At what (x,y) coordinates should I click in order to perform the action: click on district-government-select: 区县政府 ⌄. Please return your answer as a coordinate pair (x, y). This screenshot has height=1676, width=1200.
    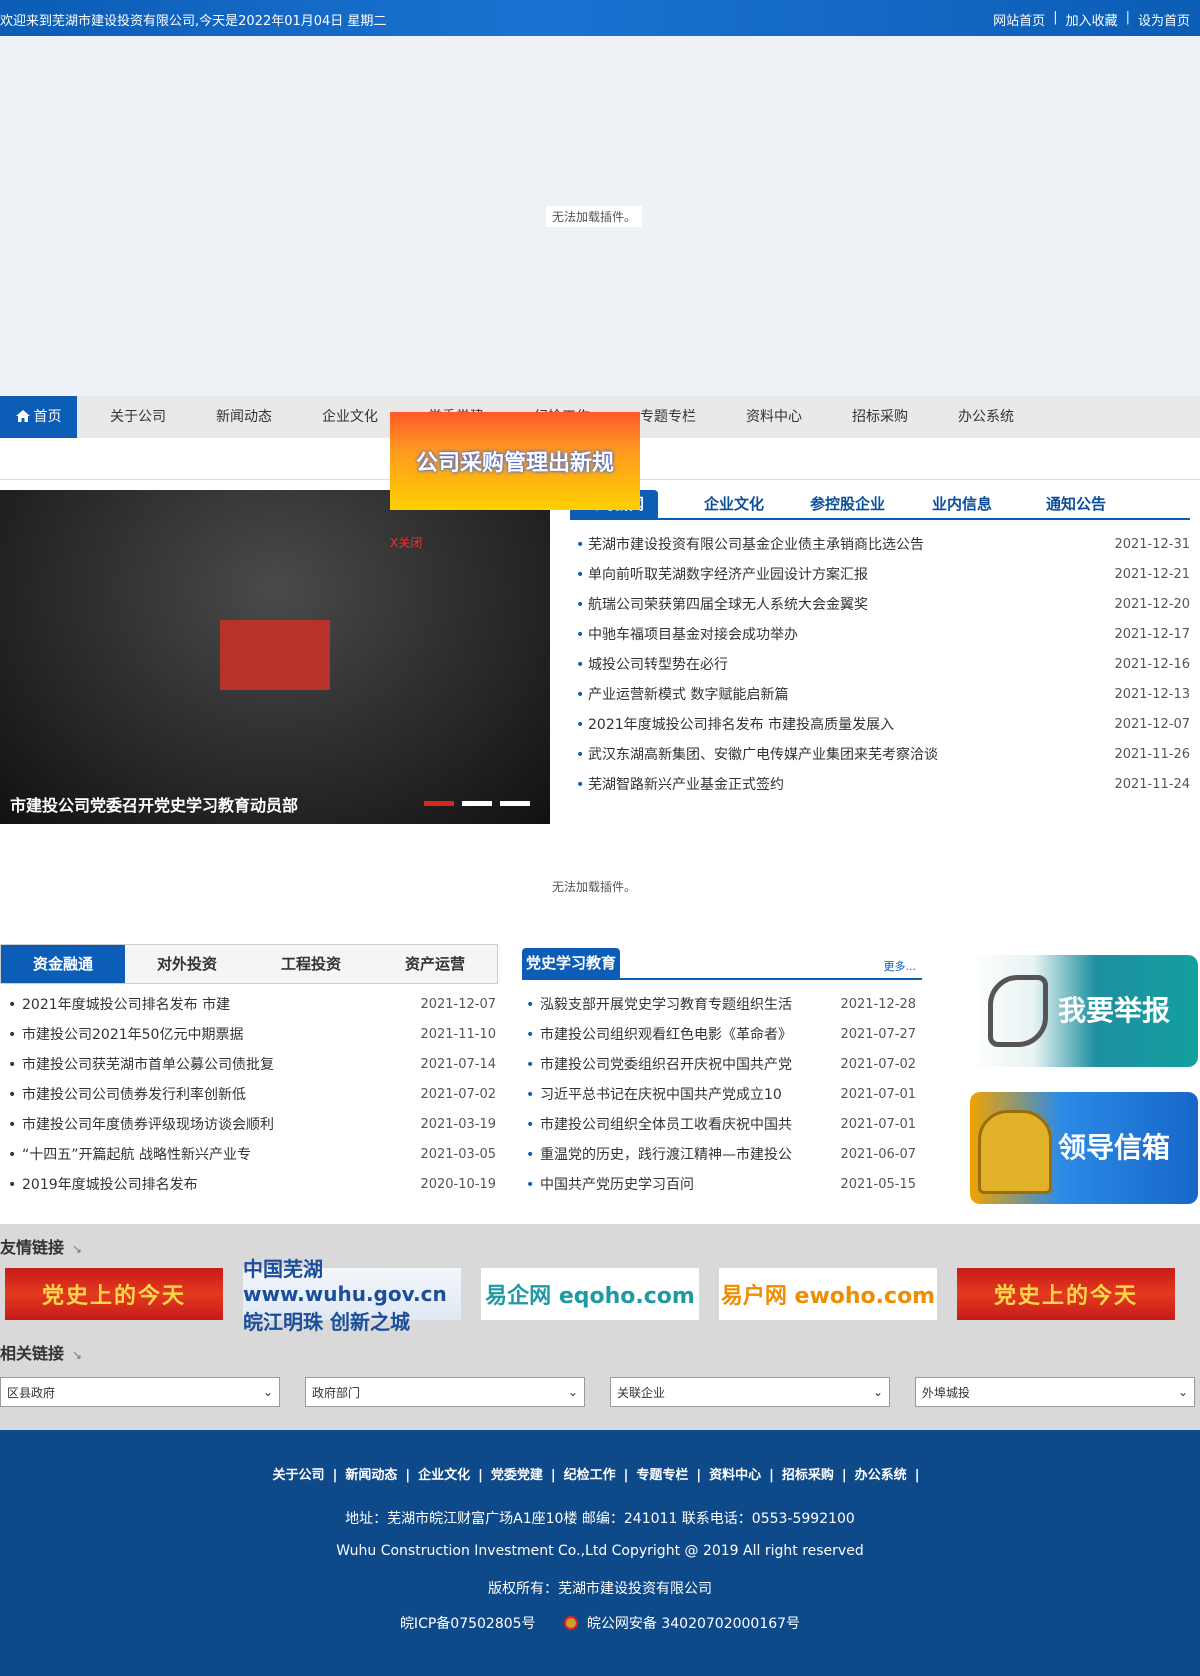
    Looking at the image, I should click on (140, 1392).